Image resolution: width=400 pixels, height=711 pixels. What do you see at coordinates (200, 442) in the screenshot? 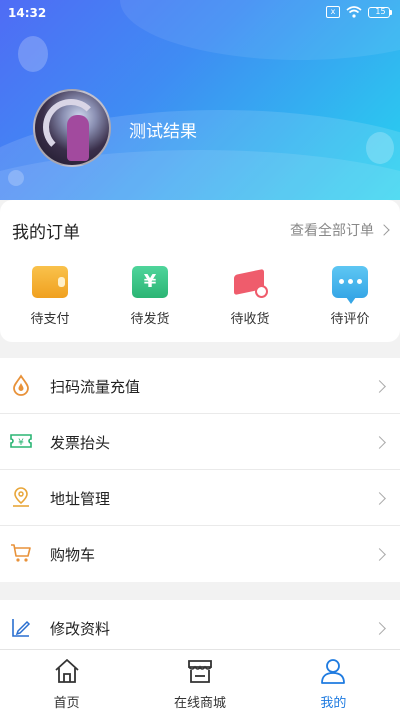
I see `menu-item-invoice-title: ¥ 发票抬头` at bounding box center [200, 442].